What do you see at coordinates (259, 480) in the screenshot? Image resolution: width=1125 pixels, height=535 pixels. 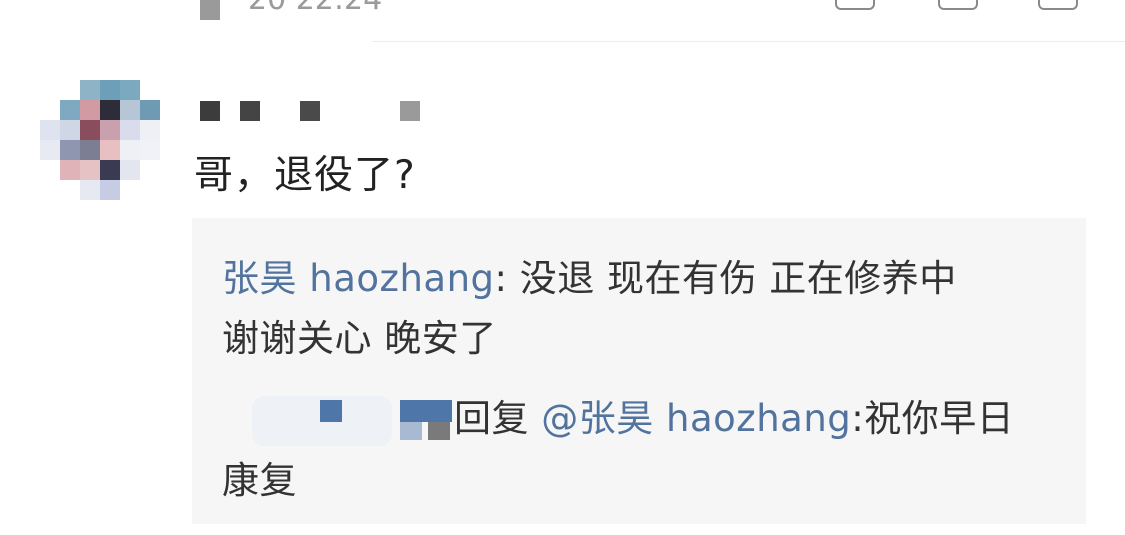 I see `reply-text-continued: 康复` at bounding box center [259, 480].